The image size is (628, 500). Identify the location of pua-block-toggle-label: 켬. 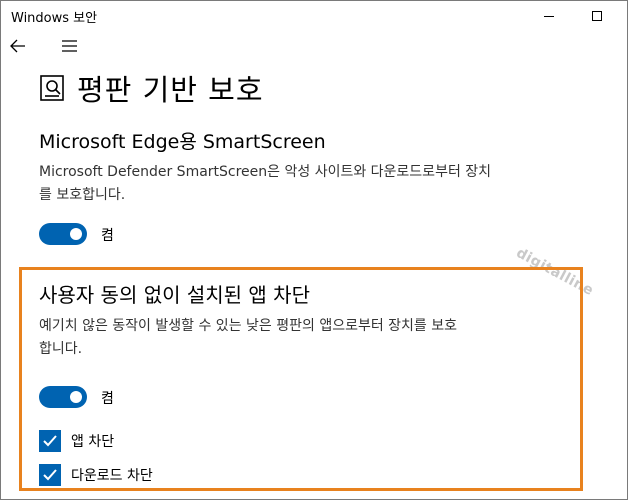
(107, 399).